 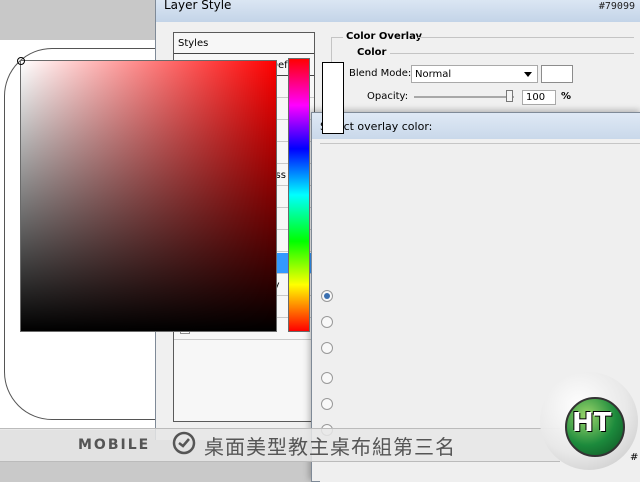 What do you see at coordinates (566, 96) in the screenshot?
I see `opacity-unit: %` at bounding box center [566, 96].